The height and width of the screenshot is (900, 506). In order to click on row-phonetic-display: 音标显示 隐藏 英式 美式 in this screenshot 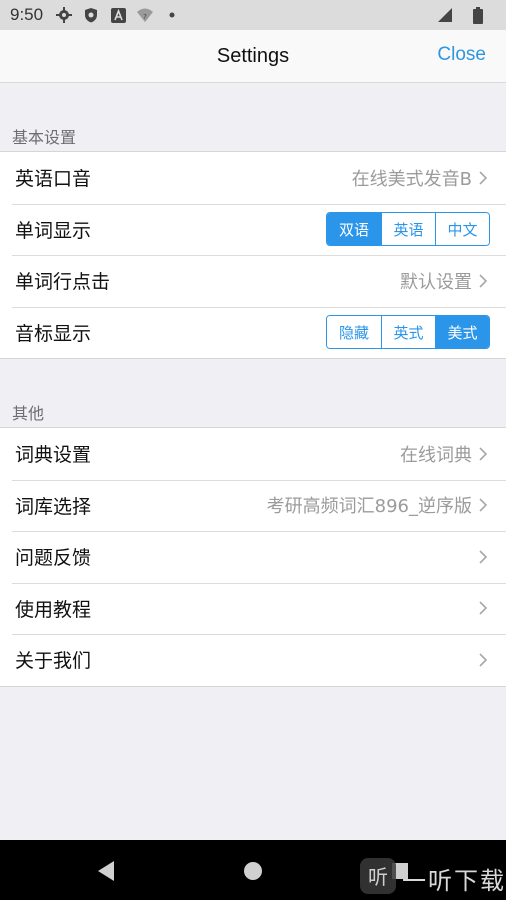, I will do `click(253, 332)`.